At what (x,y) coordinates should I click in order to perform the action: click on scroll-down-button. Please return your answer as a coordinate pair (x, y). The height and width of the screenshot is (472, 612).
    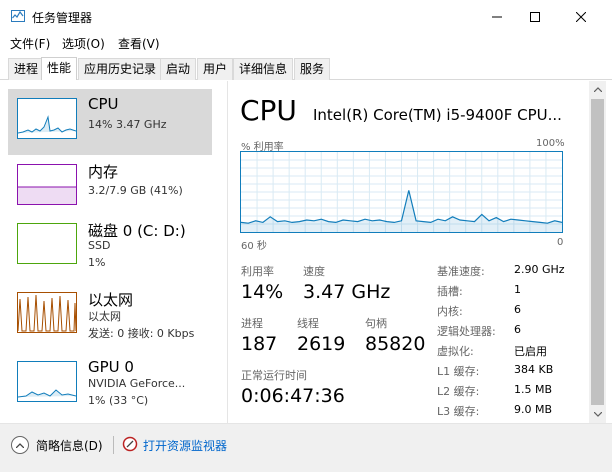
    Looking at the image, I should click on (597, 414).